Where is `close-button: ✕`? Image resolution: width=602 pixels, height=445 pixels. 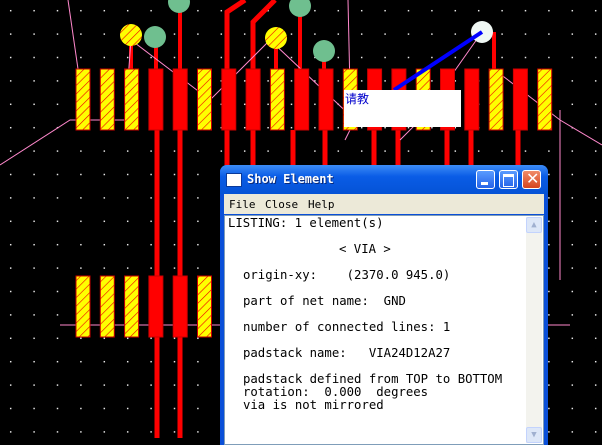
close-button: ✕ is located at coordinates (531, 179).